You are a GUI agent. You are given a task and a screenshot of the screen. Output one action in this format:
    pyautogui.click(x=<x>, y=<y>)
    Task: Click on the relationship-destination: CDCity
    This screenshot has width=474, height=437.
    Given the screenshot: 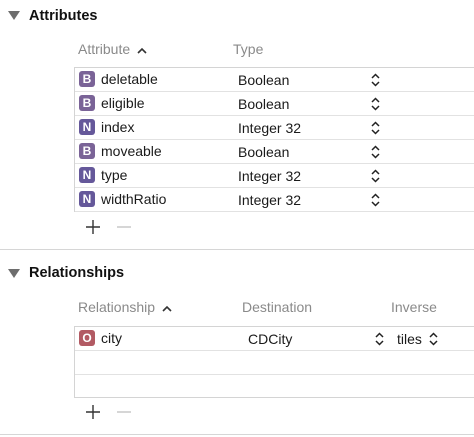 What is the action you would take?
    pyautogui.click(x=270, y=339)
    